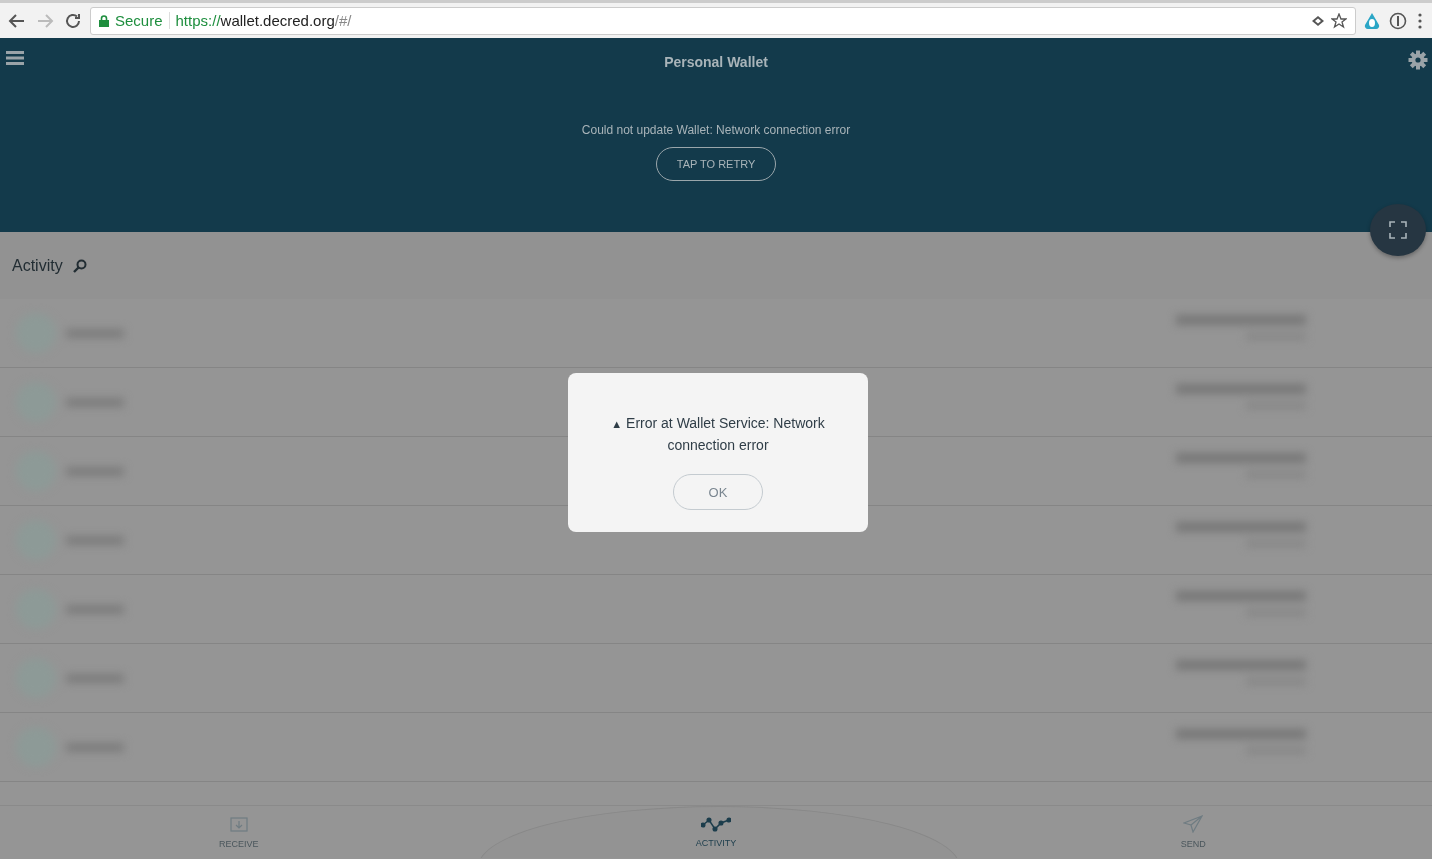 This screenshot has width=1432, height=859. I want to click on activity-title: Activity, so click(37, 265).